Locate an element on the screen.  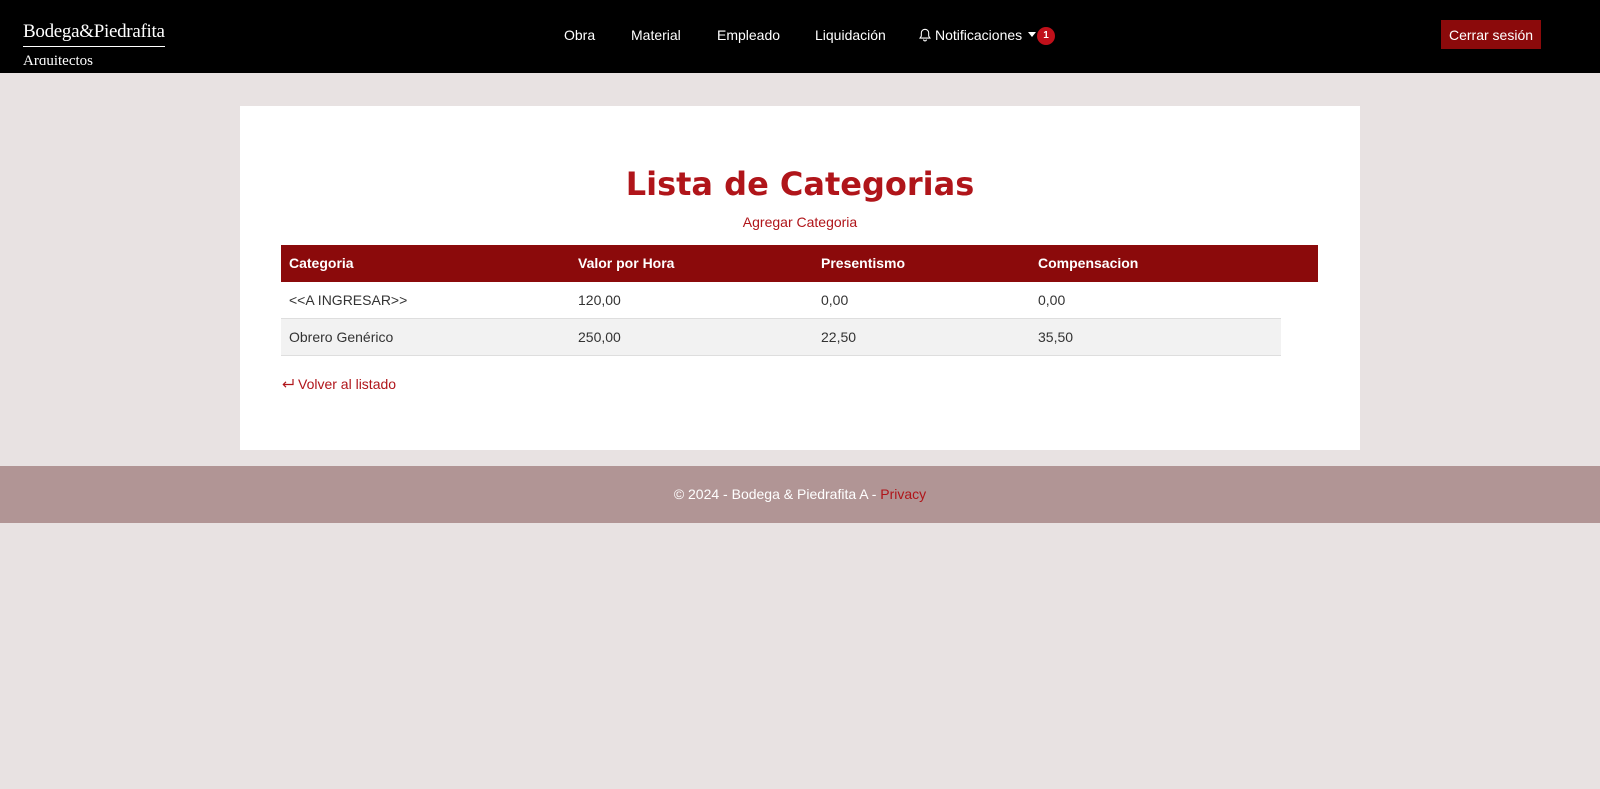
copyright-text: © 2024 - Bodega & Piedrafita A - is located at coordinates (777, 494).